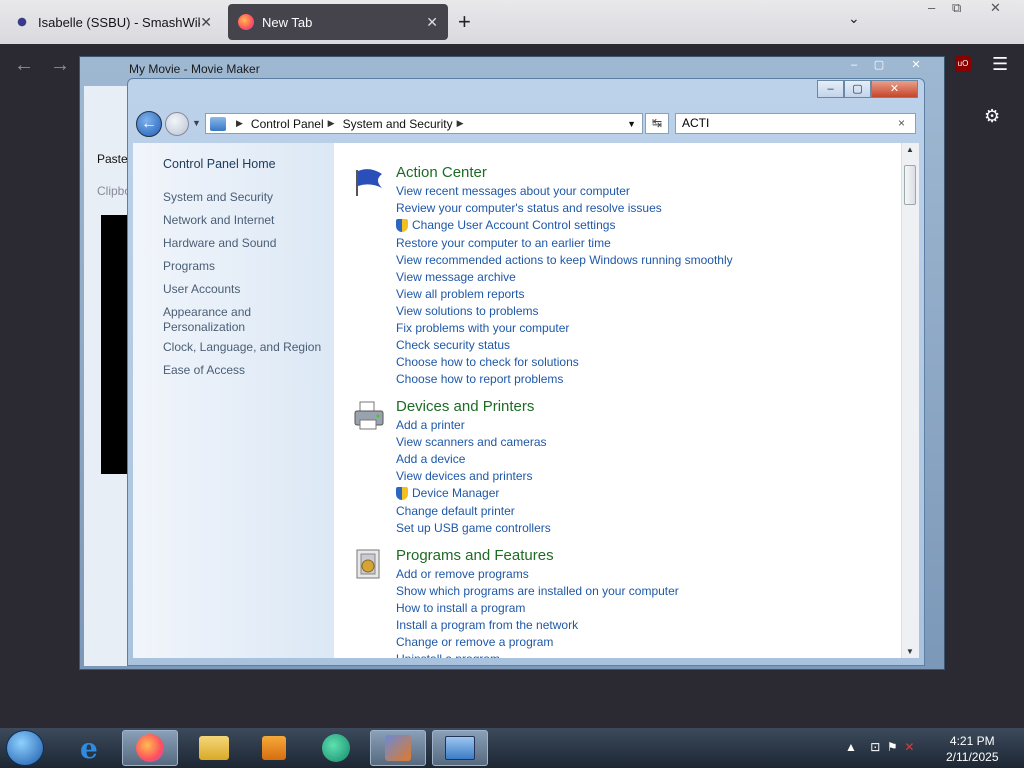  What do you see at coordinates (909, 747) in the screenshot?
I see `volume-muted-icon: ✕` at bounding box center [909, 747].